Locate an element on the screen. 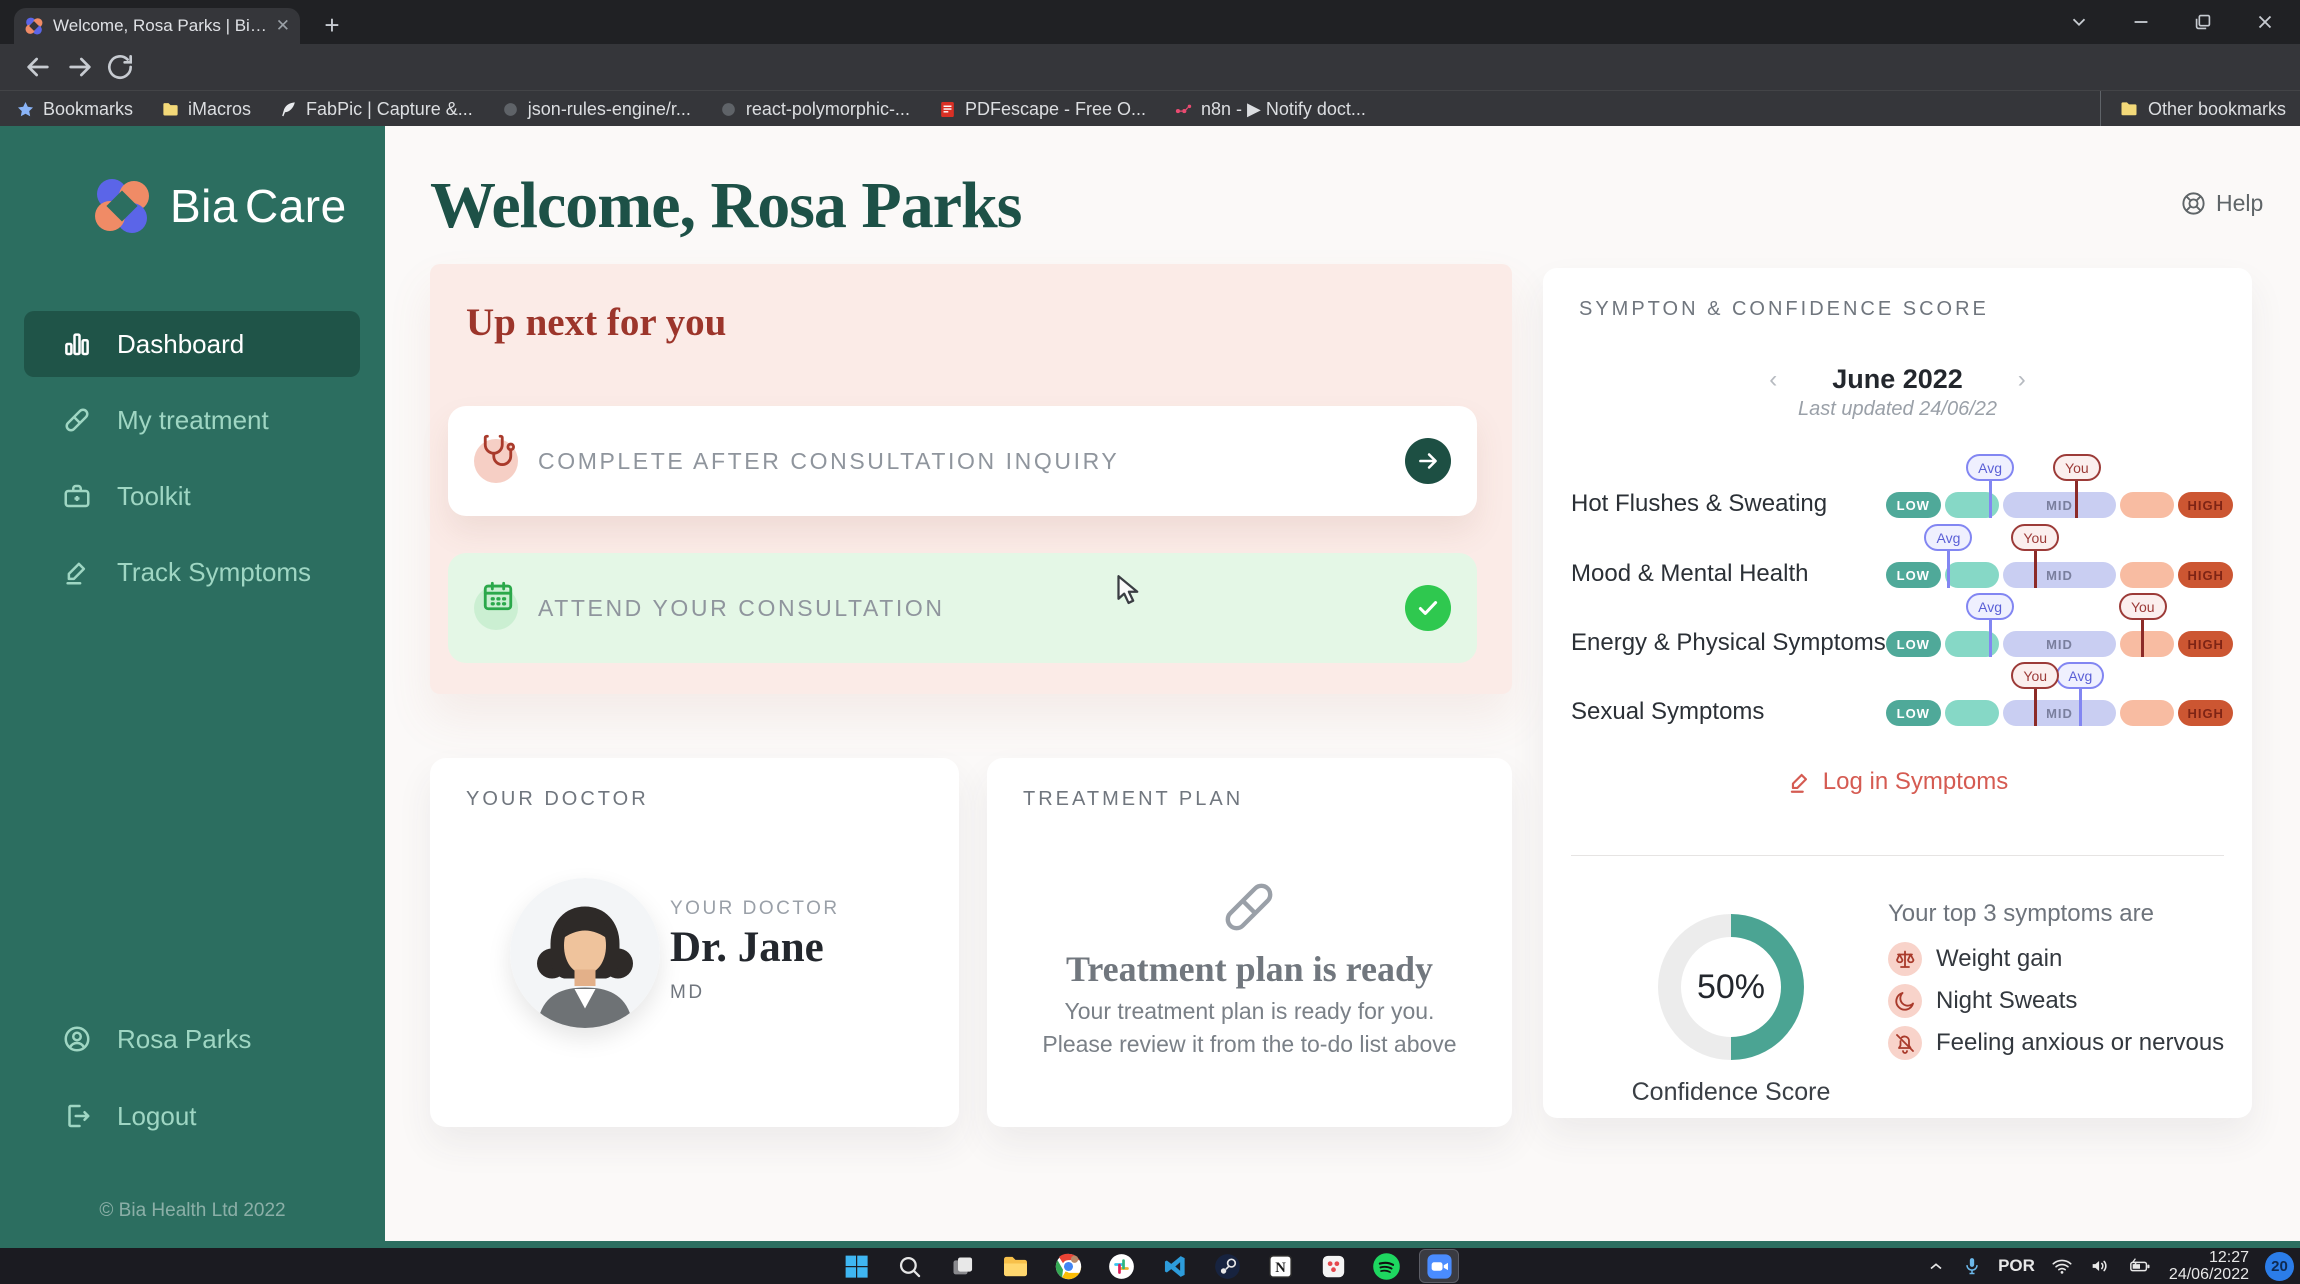 This screenshot has height=1284, width=2300. help-button: Help is located at coordinates (2221, 203).